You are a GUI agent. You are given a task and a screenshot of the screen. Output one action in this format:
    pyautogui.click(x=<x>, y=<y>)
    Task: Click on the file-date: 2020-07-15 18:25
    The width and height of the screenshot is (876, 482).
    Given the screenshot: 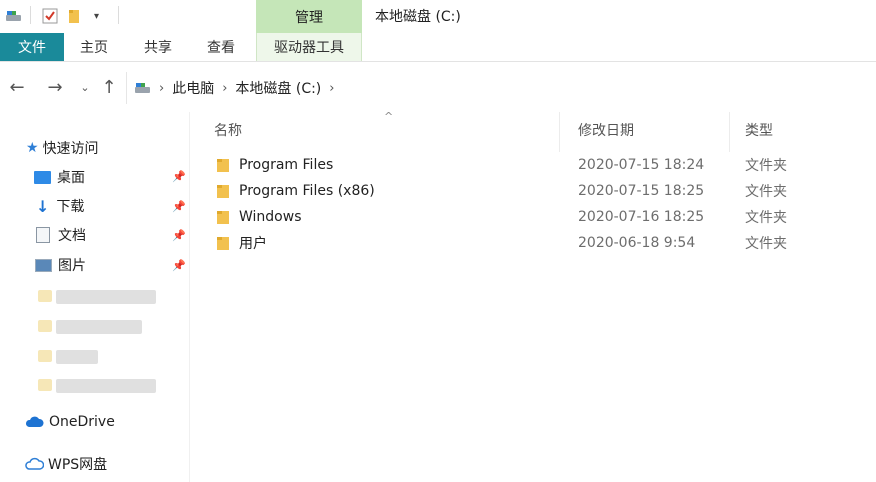 What is the action you would take?
    pyautogui.click(x=641, y=191)
    